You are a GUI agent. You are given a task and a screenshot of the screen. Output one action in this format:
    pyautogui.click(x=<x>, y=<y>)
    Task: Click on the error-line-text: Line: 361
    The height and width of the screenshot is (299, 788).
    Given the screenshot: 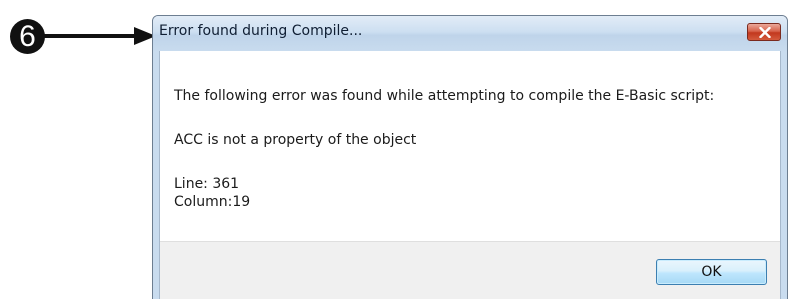 What is the action you would take?
    pyautogui.click(x=207, y=184)
    